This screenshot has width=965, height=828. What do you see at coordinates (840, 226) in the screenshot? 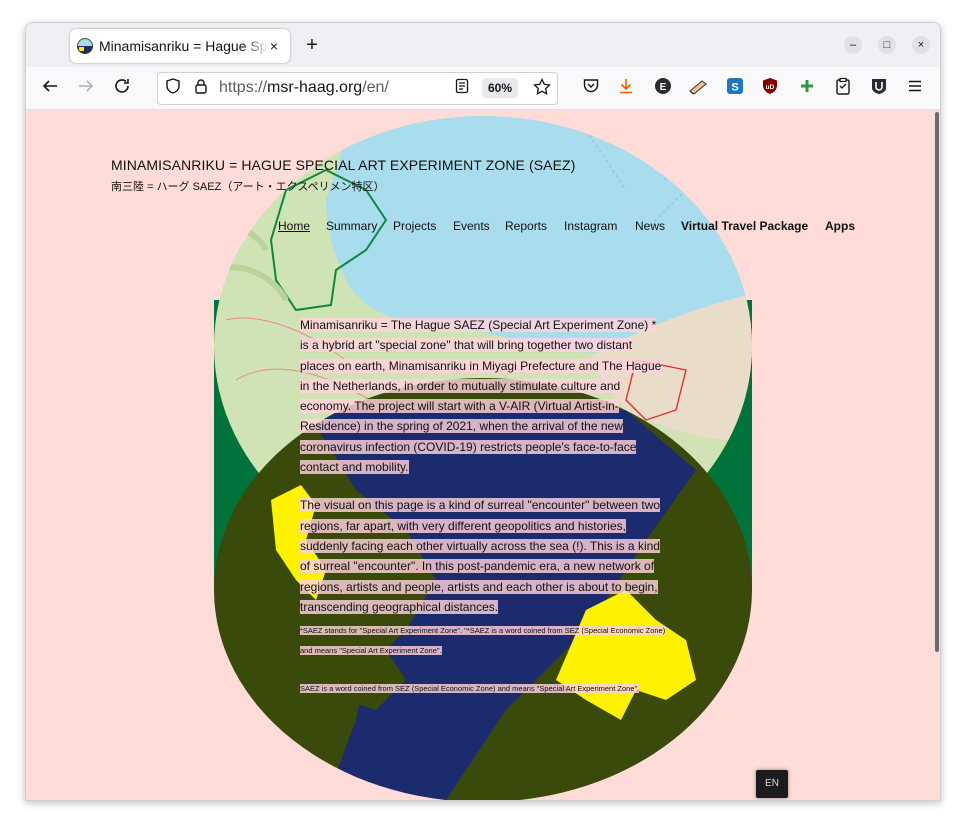
I see `nav-apps: Apps` at bounding box center [840, 226].